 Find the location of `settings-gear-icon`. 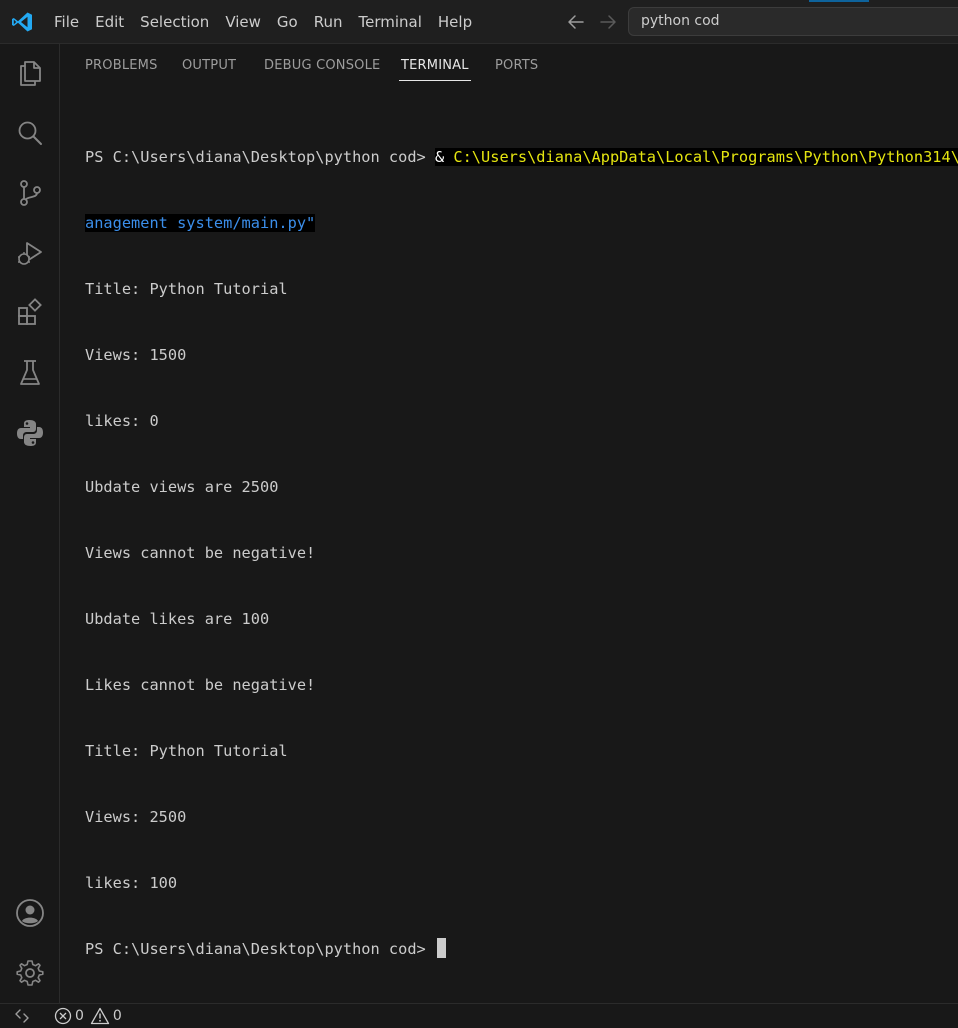

settings-gear-icon is located at coordinates (30, 973).